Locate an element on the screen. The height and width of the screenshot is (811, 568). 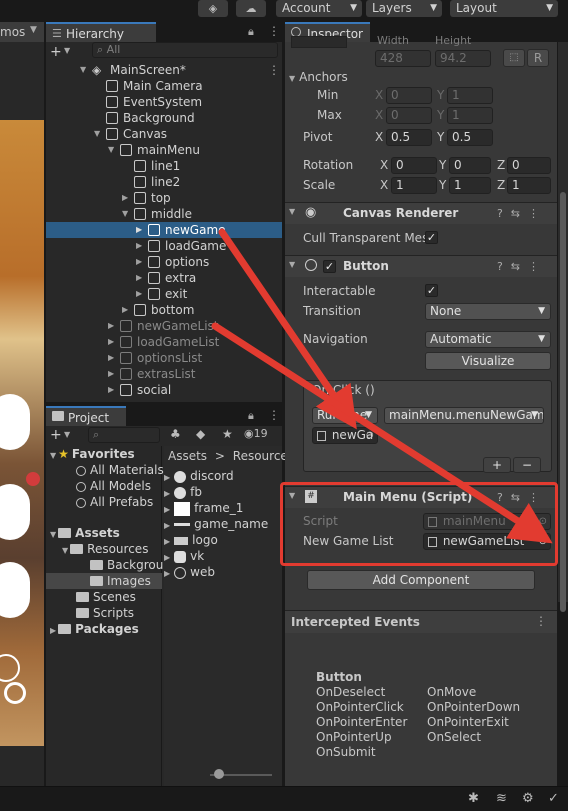
annotation-arrow is located at coordinates (287, 329).